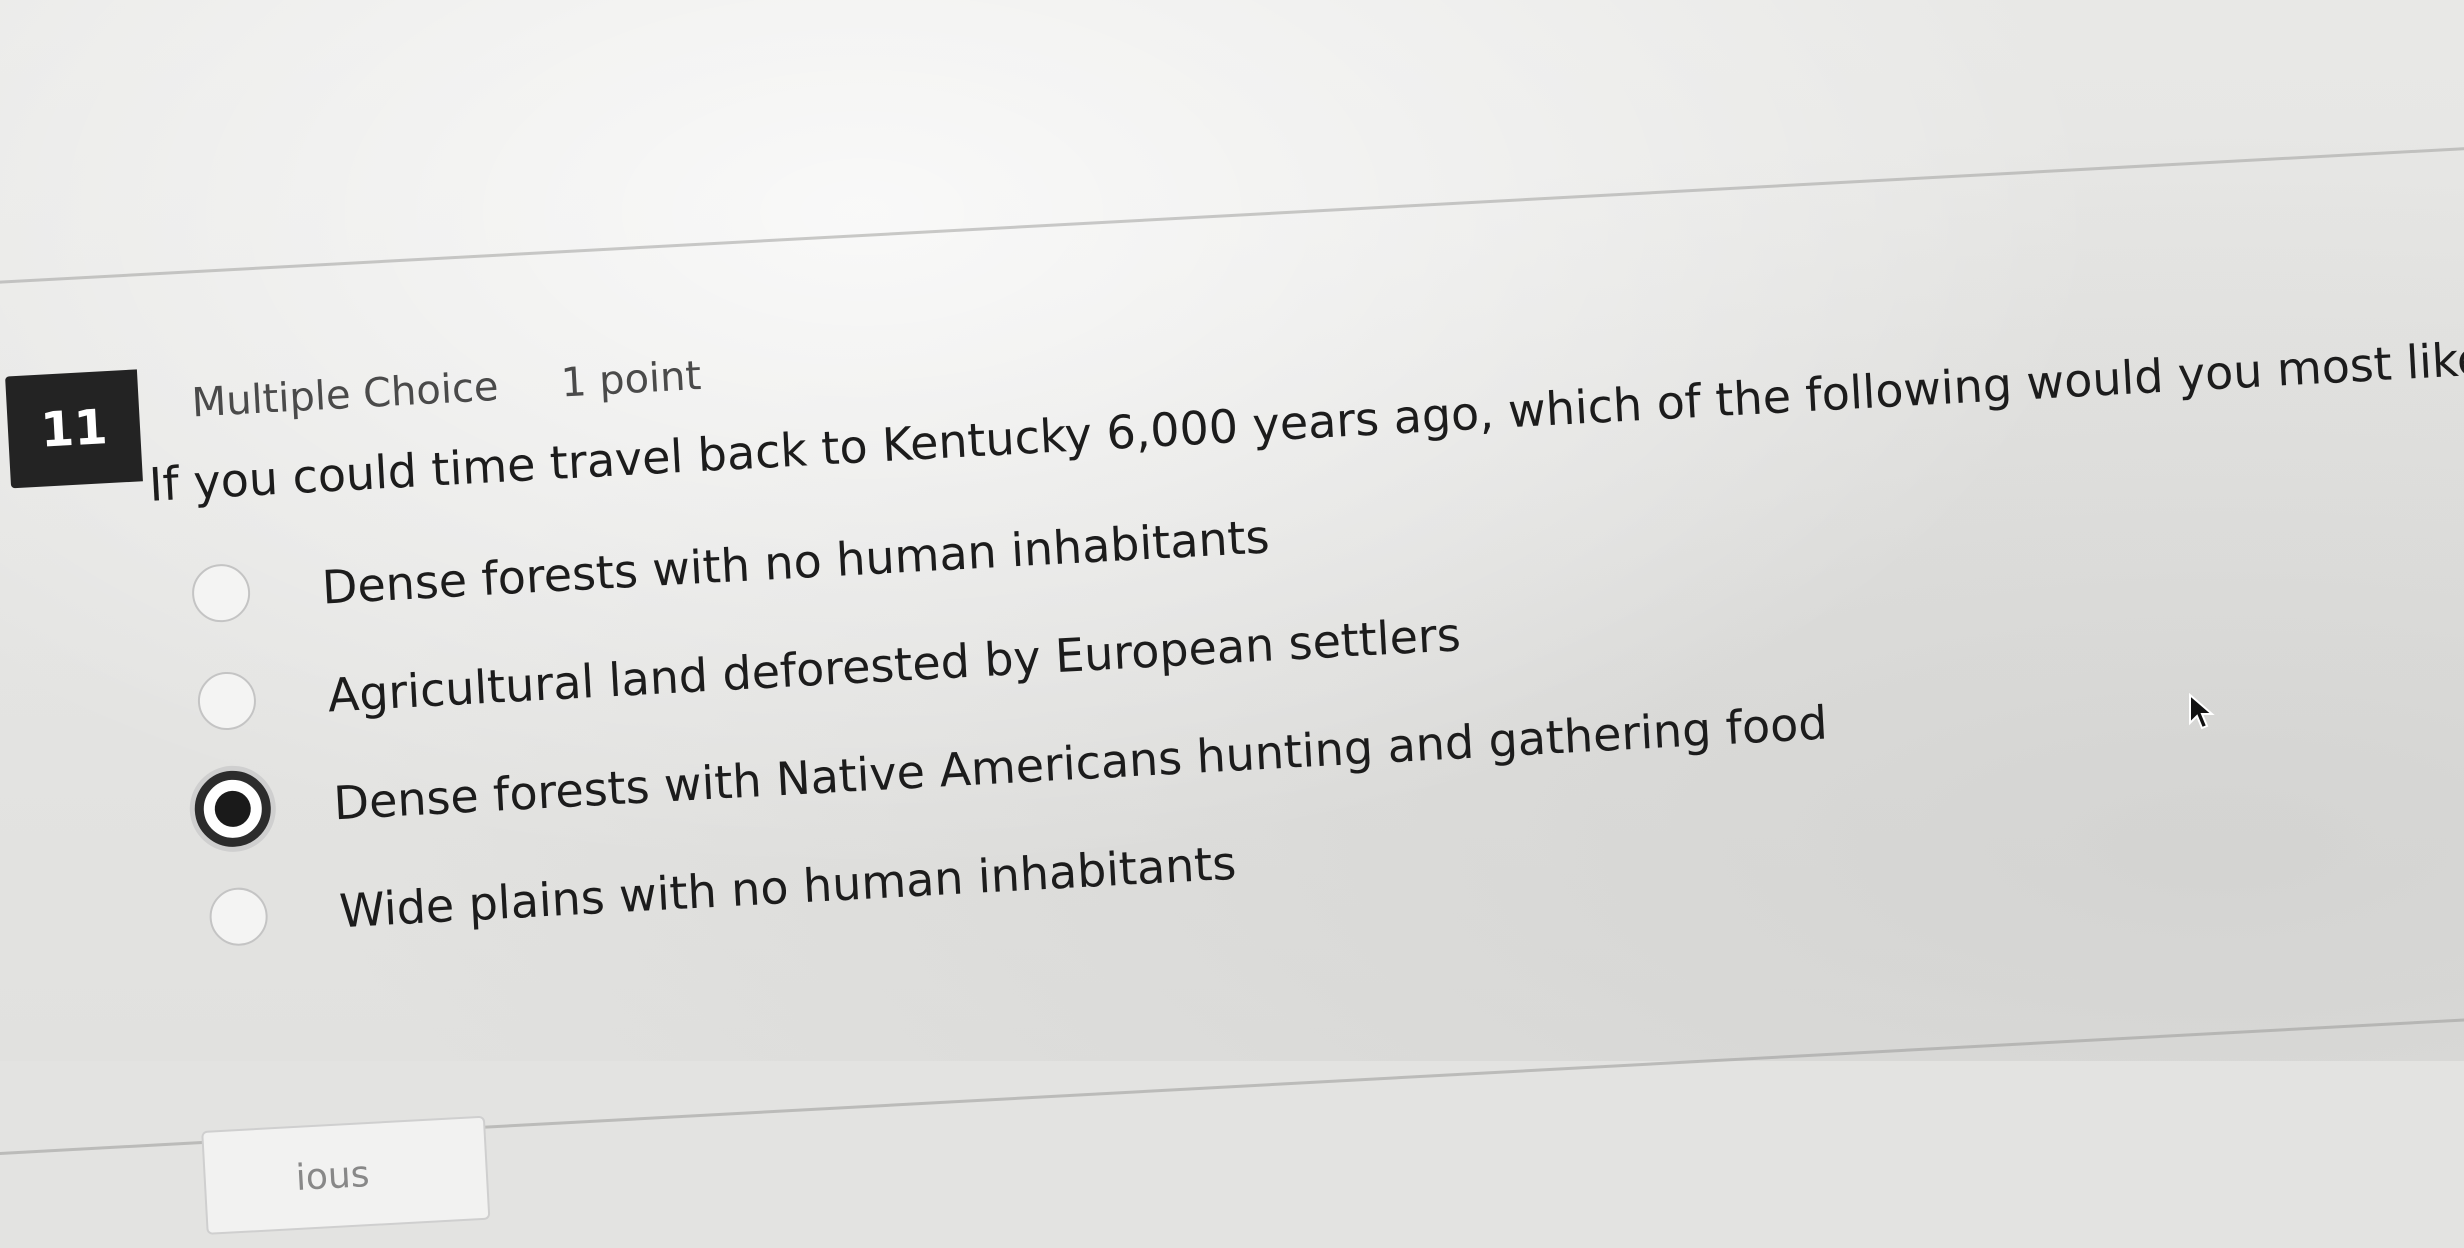 Image resolution: width=2464 pixels, height=1248 pixels. I want to click on radio-button-selected-icon, so click(232, 808).